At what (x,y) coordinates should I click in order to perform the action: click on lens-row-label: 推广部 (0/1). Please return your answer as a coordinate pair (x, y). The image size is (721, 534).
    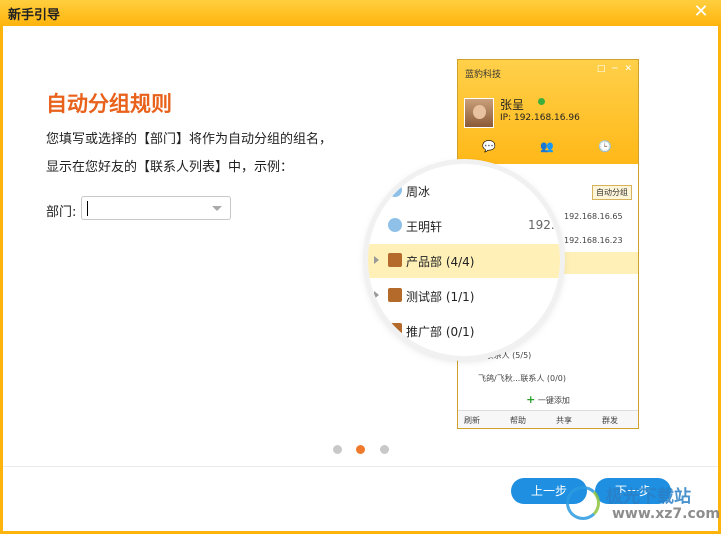
    Looking at the image, I should click on (440, 332).